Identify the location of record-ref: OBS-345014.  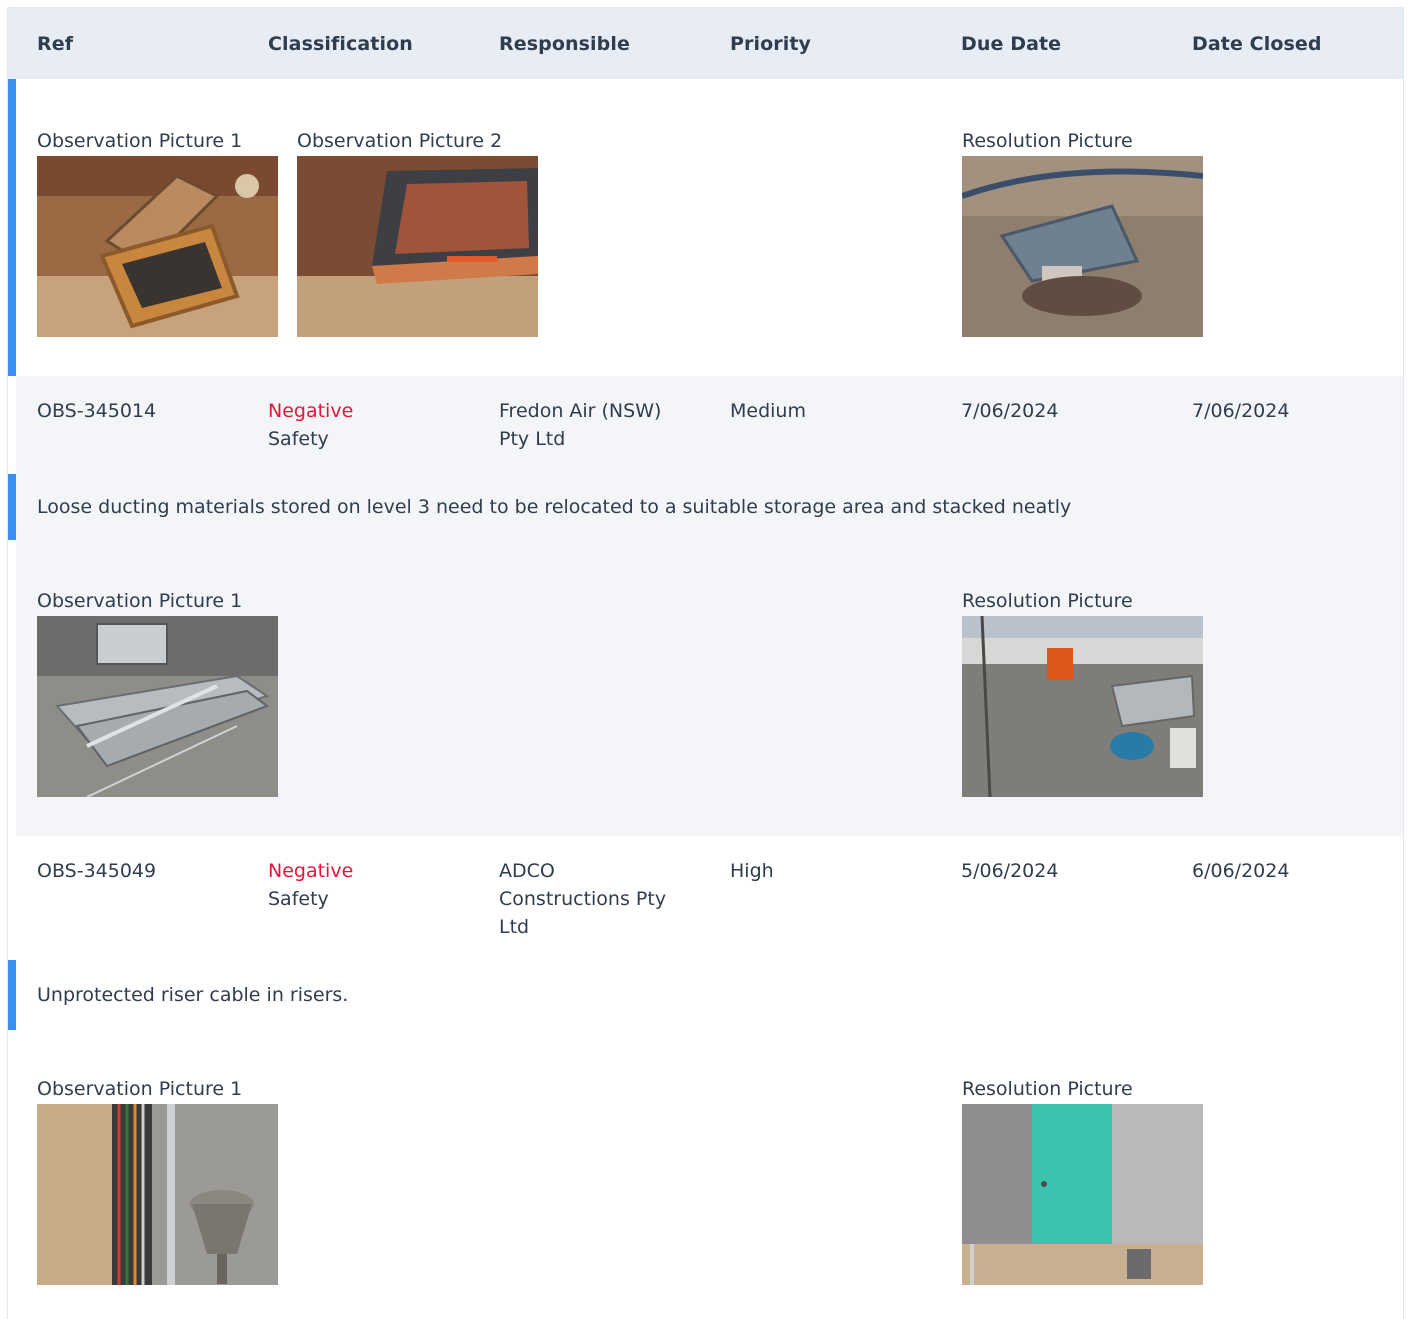
(96, 411).